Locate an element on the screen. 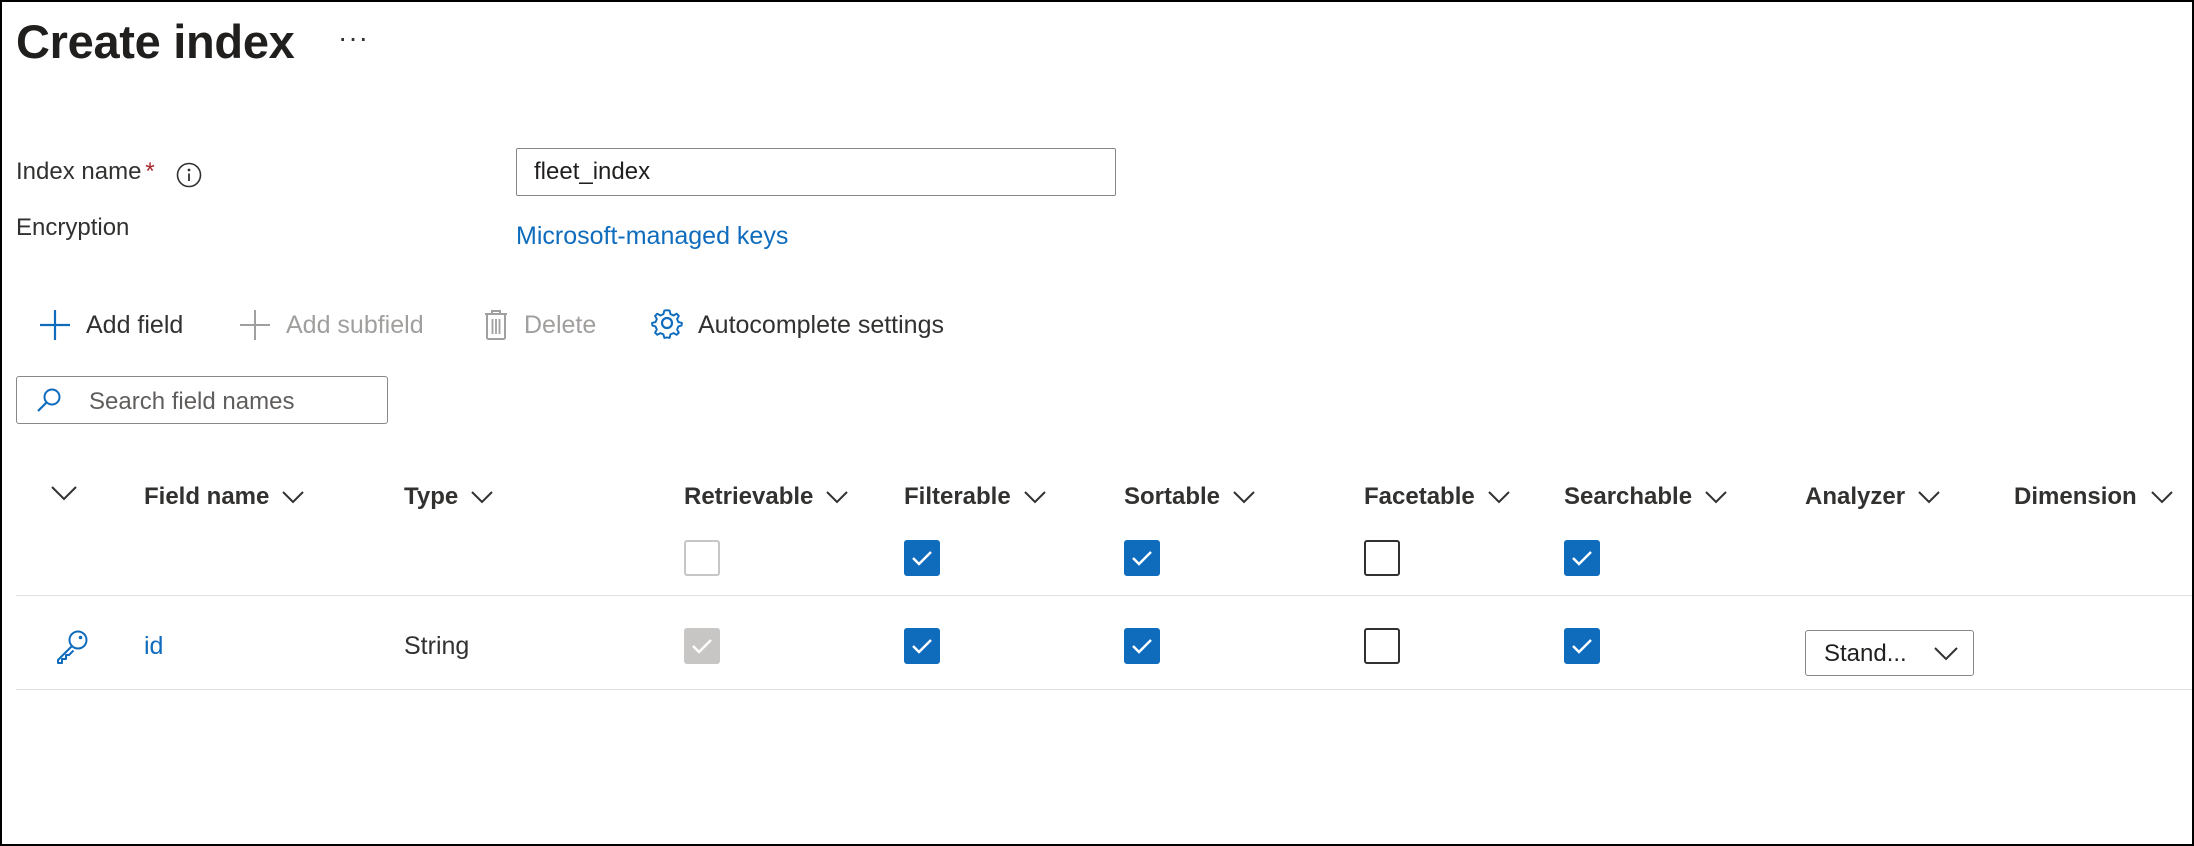  column-header-sortable: Sortable is located at coordinates (1190, 497).